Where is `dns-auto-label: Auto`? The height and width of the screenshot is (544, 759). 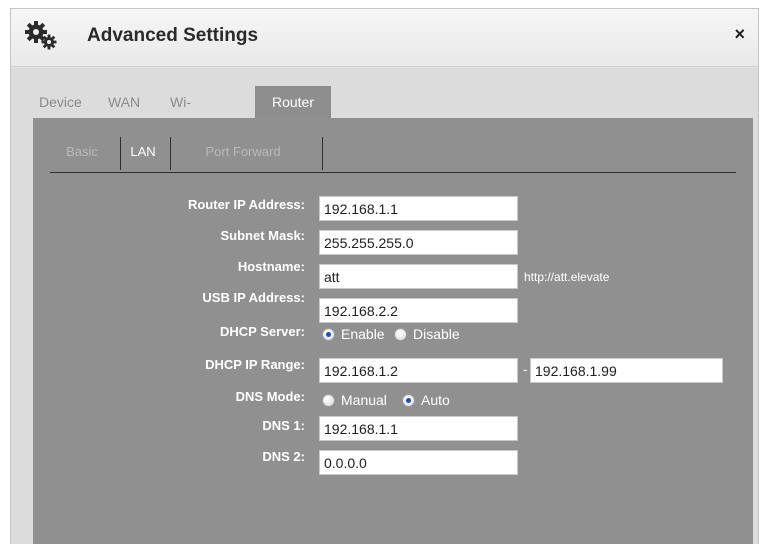
dns-auto-label: Auto is located at coordinates (435, 400).